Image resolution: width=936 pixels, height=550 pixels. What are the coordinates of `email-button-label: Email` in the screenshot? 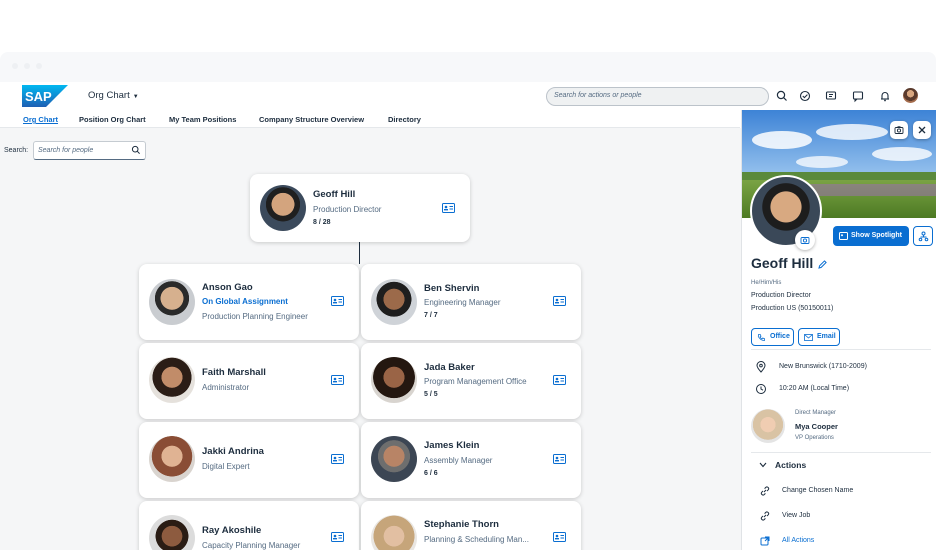 It's located at (826, 336).